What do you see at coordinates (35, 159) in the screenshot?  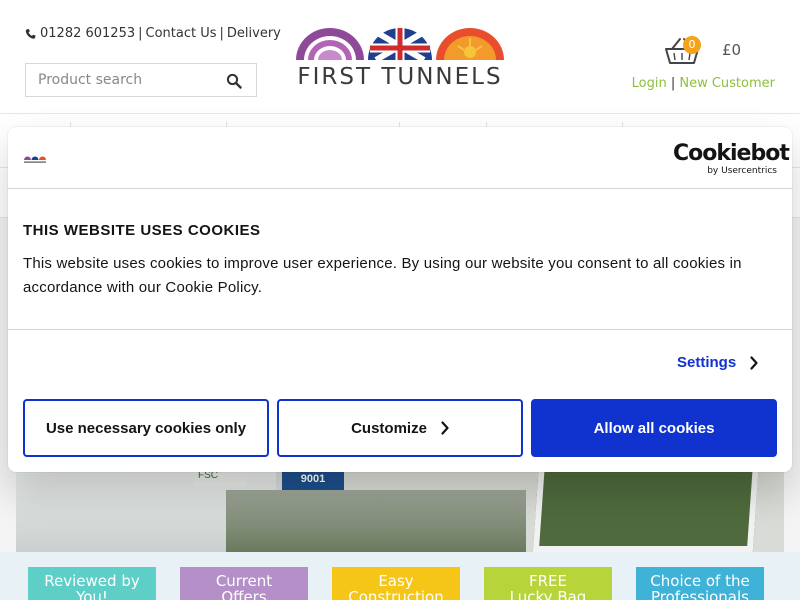 I see `site-logo-small-icon` at bounding box center [35, 159].